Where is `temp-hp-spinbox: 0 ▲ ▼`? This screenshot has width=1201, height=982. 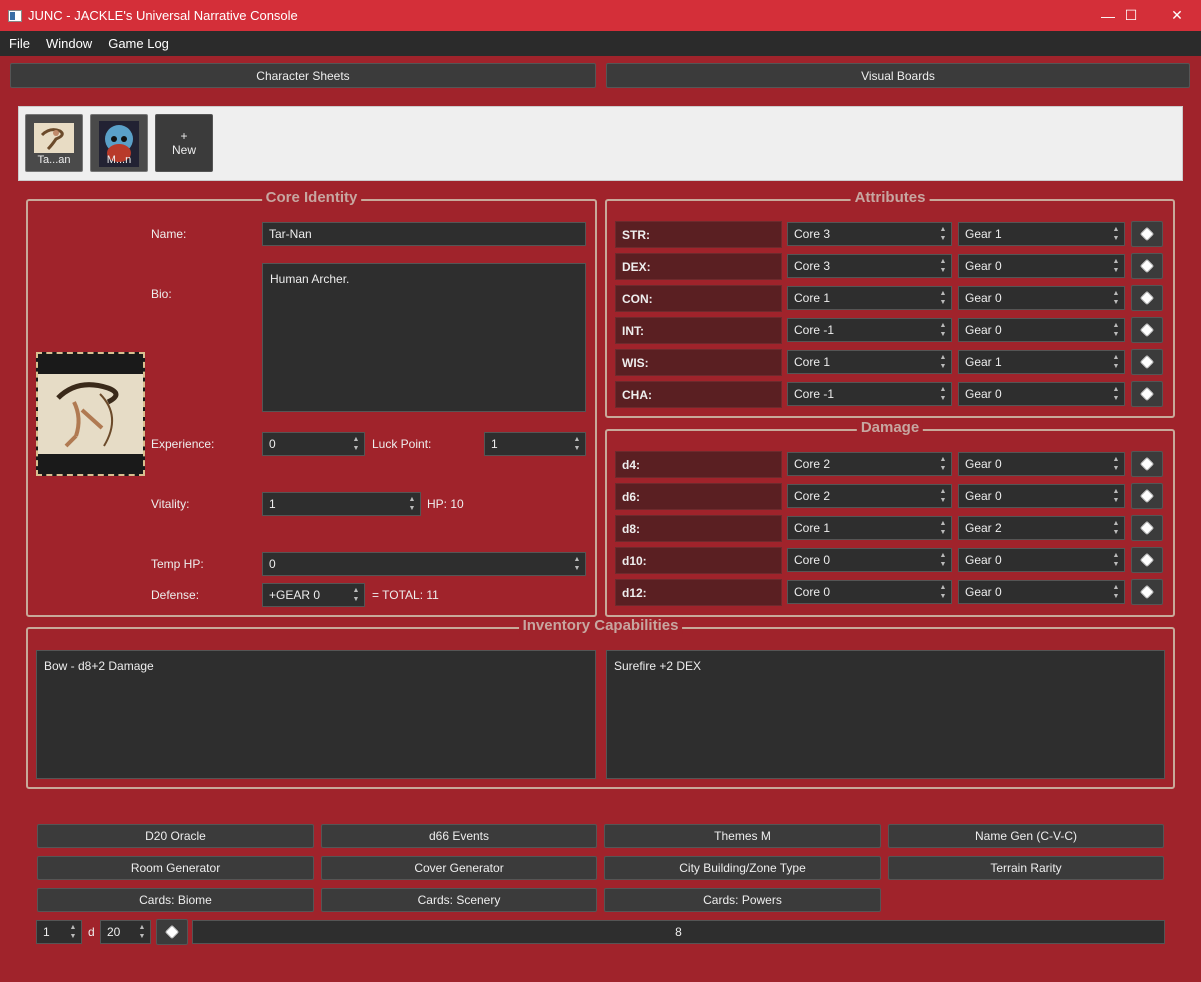 temp-hp-spinbox: 0 ▲ ▼ is located at coordinates (424, 564).